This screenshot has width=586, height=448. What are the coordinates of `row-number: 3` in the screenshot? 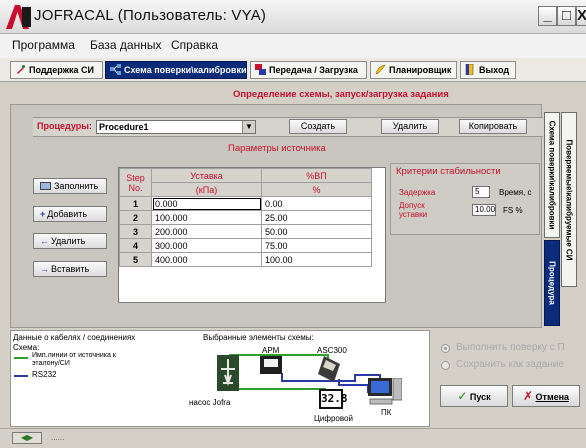 It's located at (135, 231).